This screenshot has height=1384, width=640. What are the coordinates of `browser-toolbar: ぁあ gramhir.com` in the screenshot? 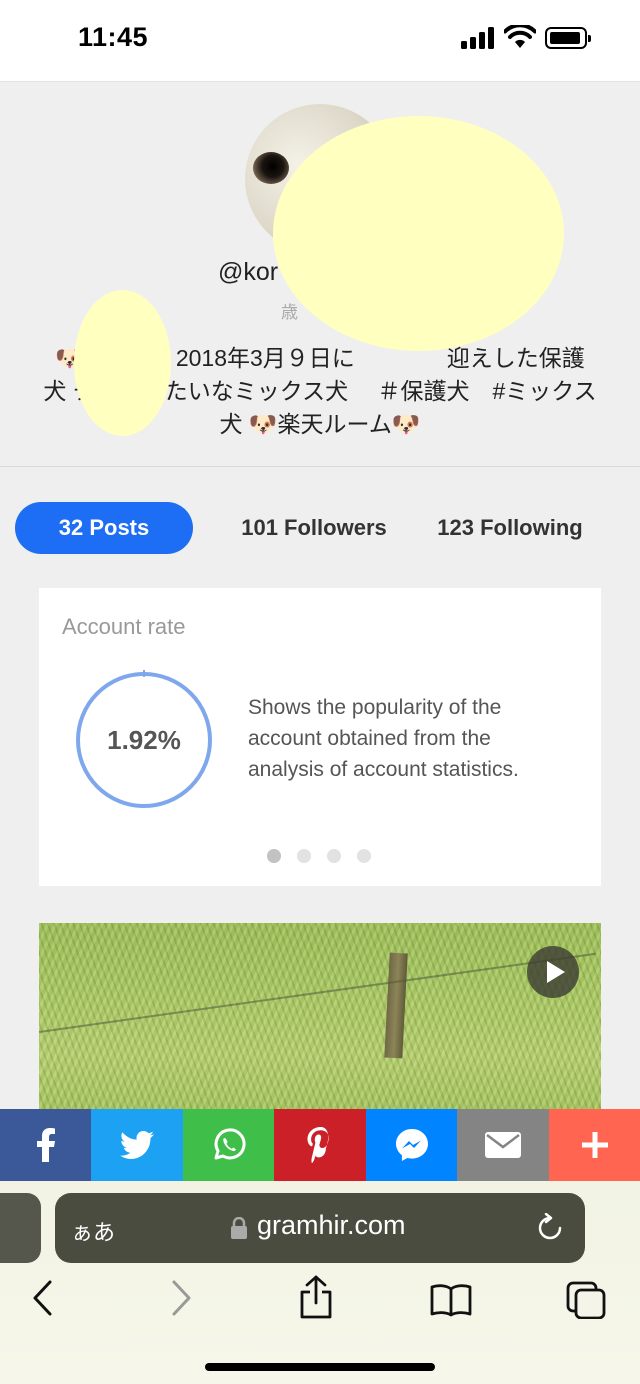 It's located at (320, 1282).